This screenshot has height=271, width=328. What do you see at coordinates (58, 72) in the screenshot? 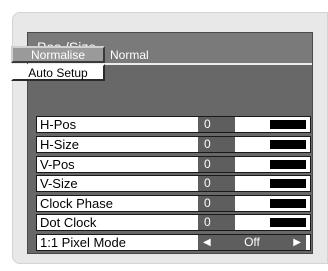
I see `auto-setup-button: Auto Setup` at bounding box center [58, 72].